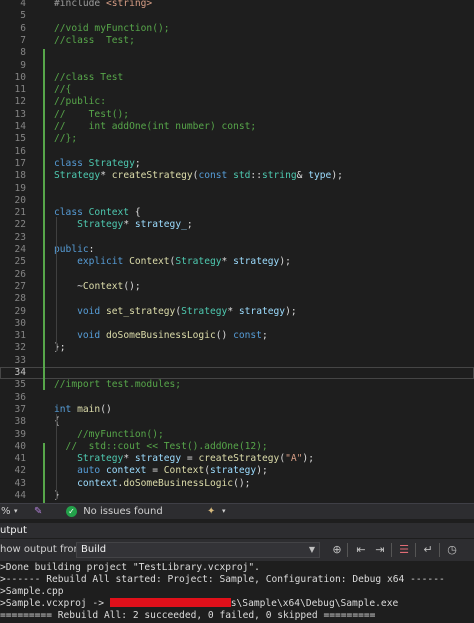 The width and height of the screenshot is (474, 623). What do you see at coordinates (237, 484) in the screenshot?
I see `code-line: 43 context.doSomeBusinessLogic();` at bounding box center [237, 484].